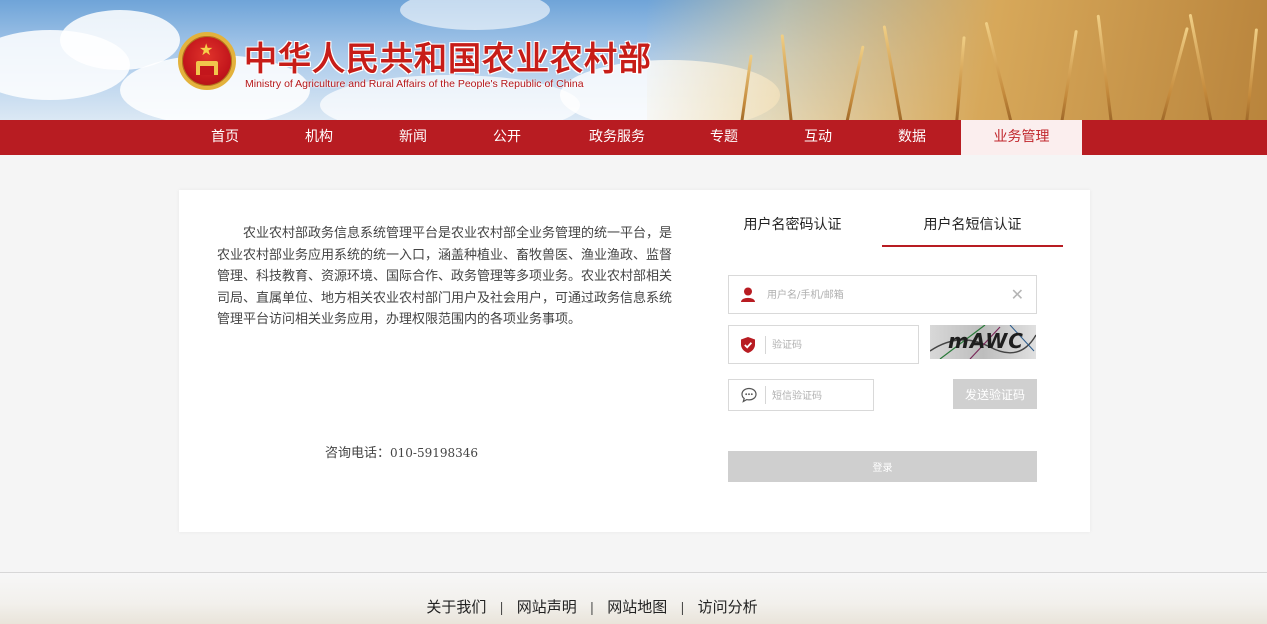  I want to click on login-button: 登录, so click(882, 466).